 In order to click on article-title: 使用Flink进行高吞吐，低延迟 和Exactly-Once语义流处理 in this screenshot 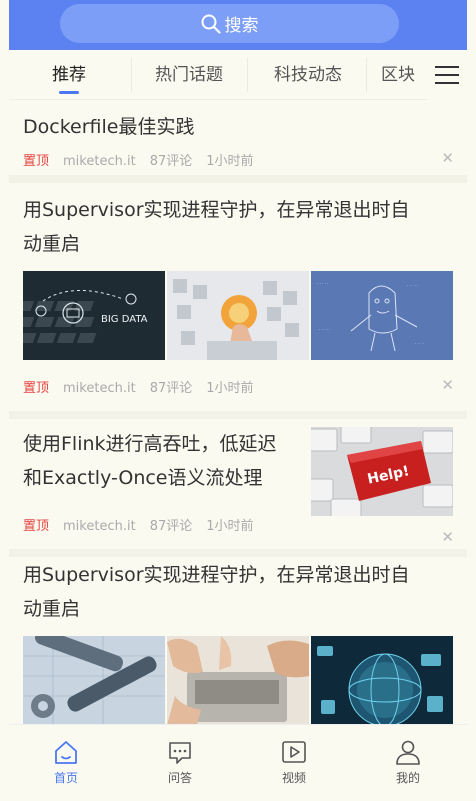, I will do `click(150, 461)`.